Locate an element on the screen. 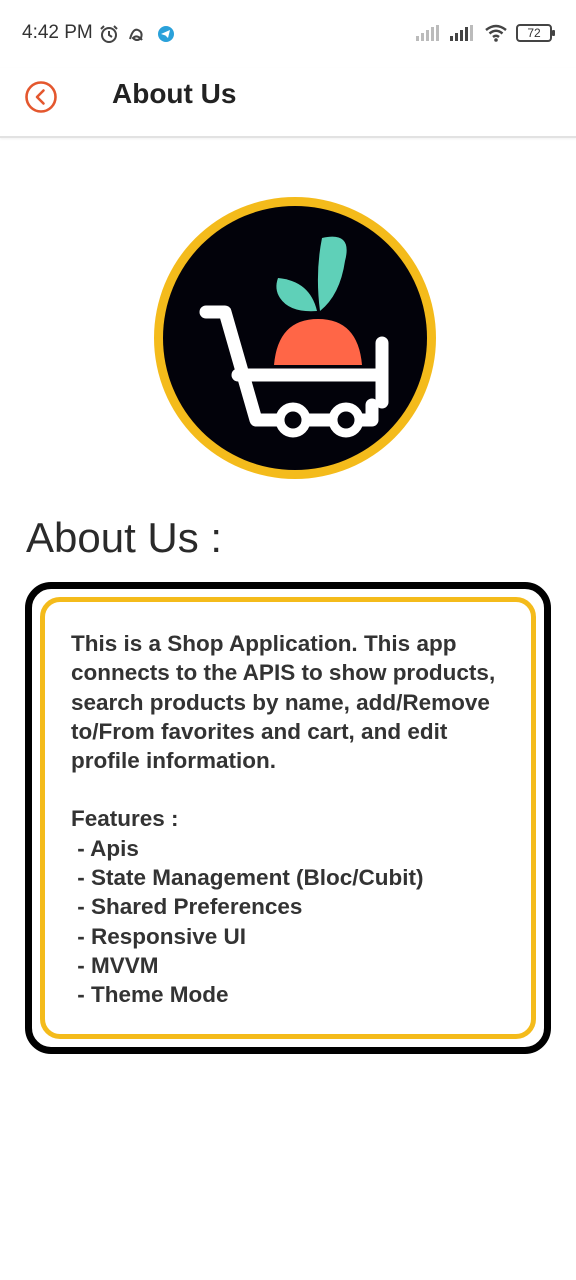 This screenshot has height=1280, width=576. status-left-icons is located at coordinates (137, 34).